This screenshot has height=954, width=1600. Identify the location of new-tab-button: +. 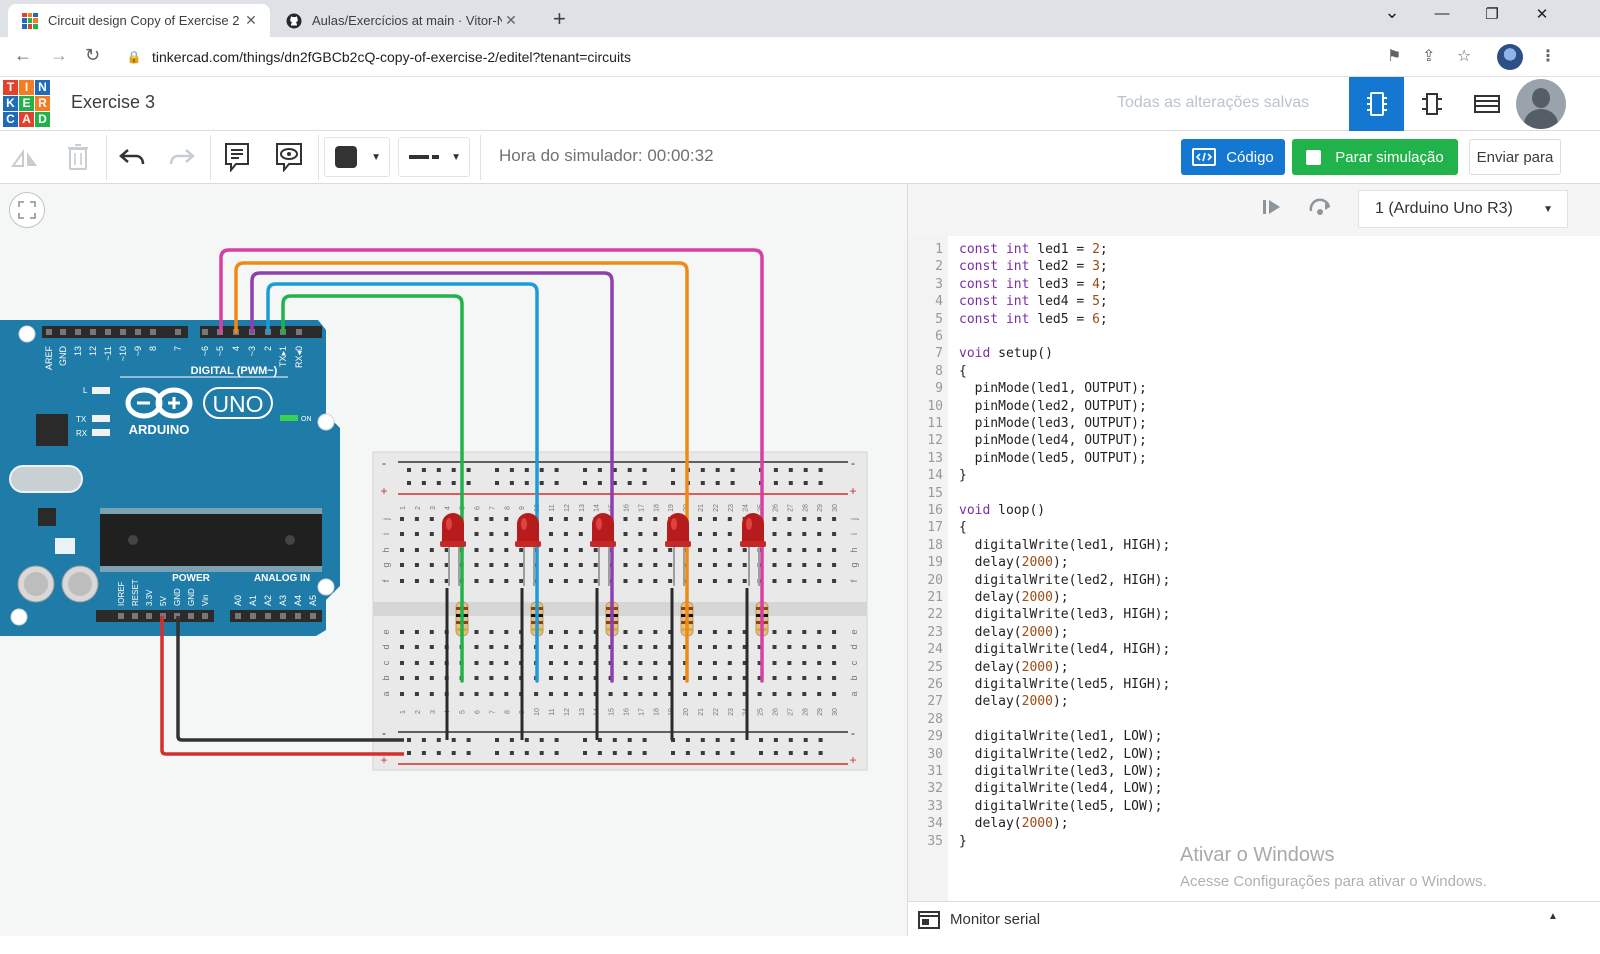
(559, 19).